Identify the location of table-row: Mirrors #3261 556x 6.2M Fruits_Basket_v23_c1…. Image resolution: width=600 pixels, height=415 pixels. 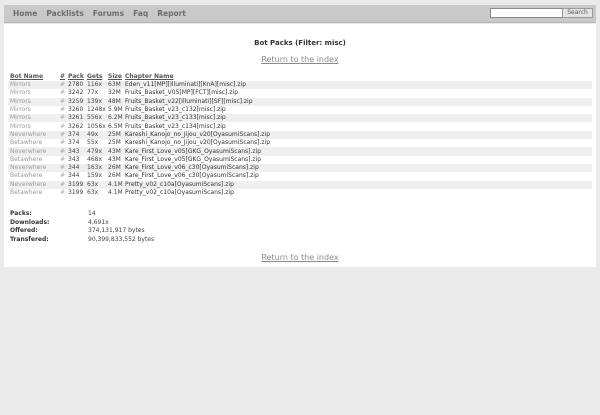
(300, 118).